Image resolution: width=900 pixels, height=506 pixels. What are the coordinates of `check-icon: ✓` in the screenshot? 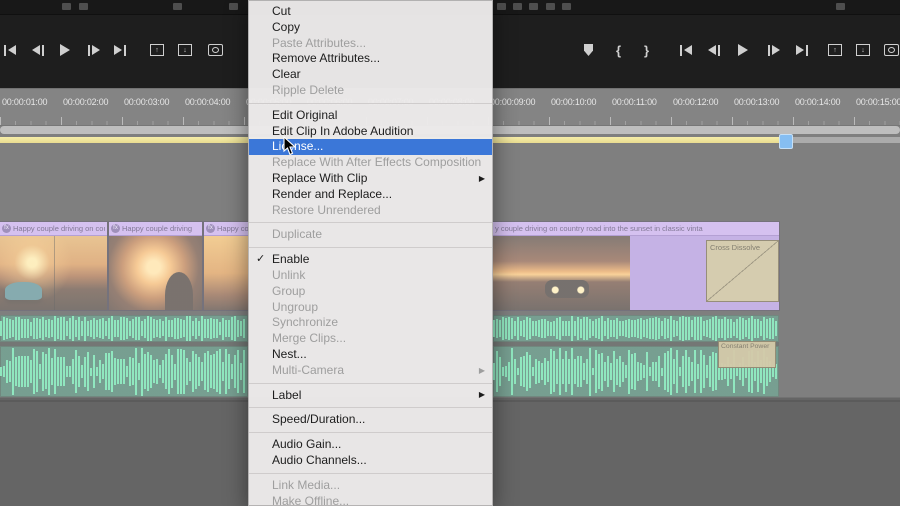 It's located at (261, 259).